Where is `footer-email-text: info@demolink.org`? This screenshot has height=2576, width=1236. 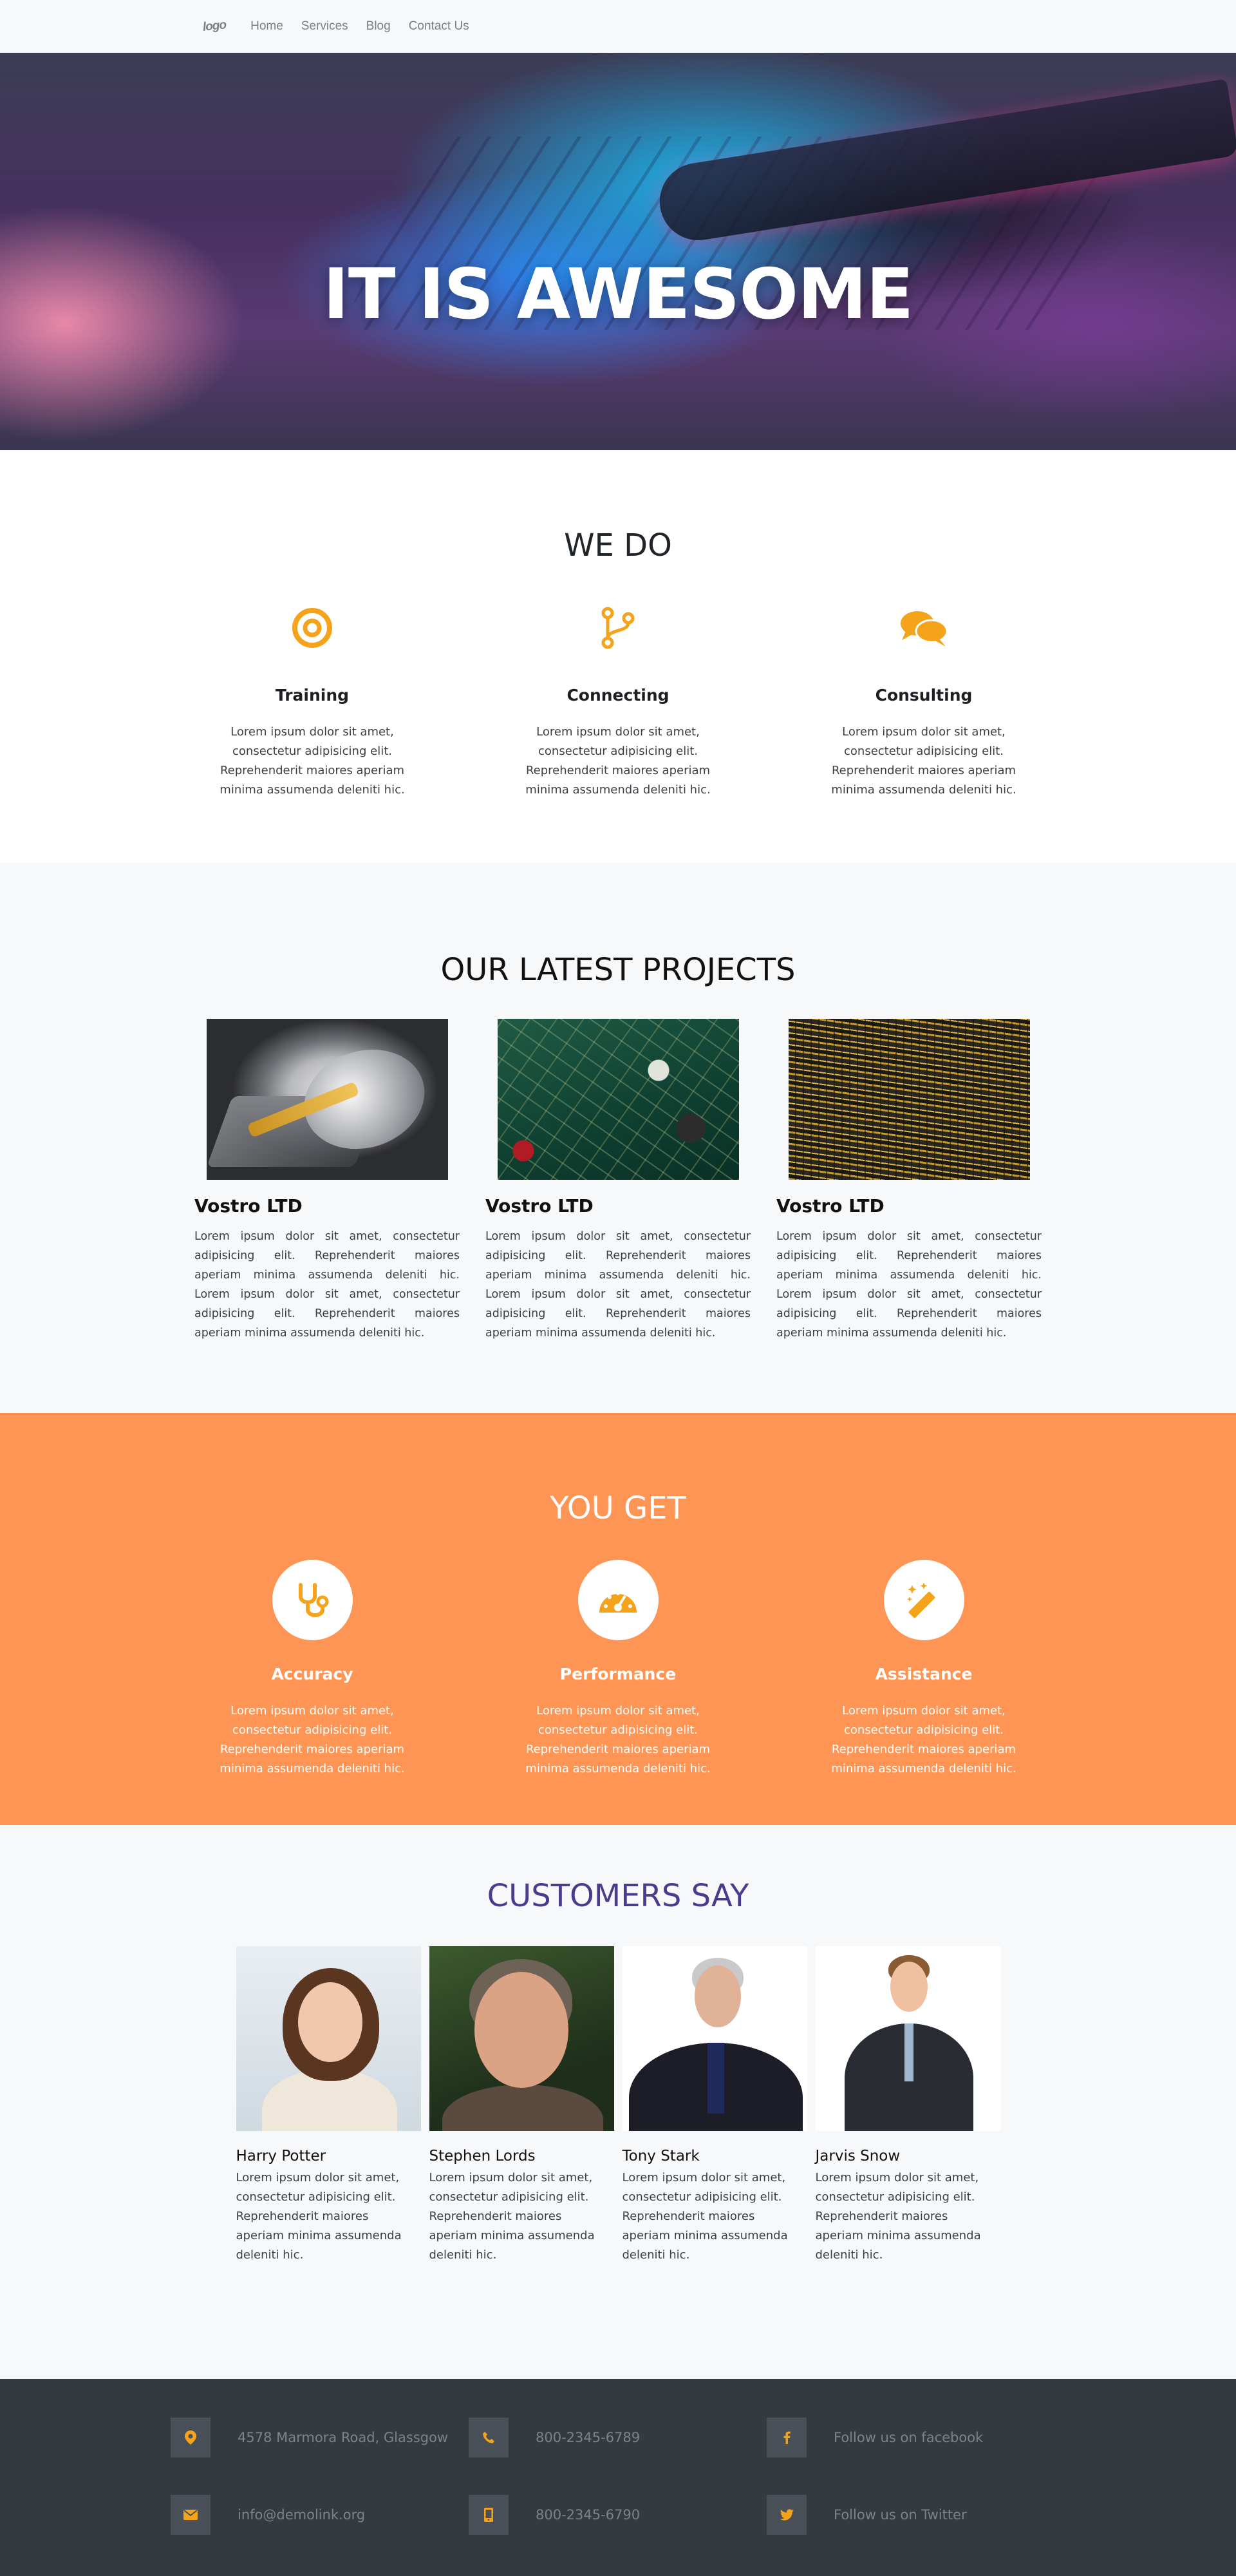 footer-email-text: info@demolink.org is located at coordinates (301, 2515).